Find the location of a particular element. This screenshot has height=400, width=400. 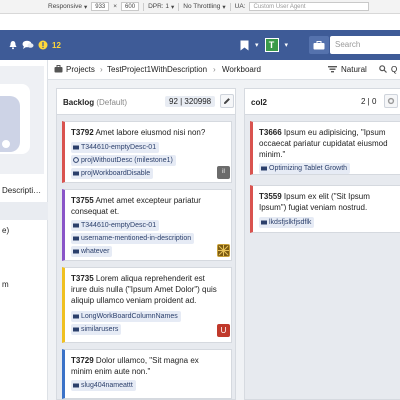

tag-label: slug404nameattt is located at coordinates (107, 385).